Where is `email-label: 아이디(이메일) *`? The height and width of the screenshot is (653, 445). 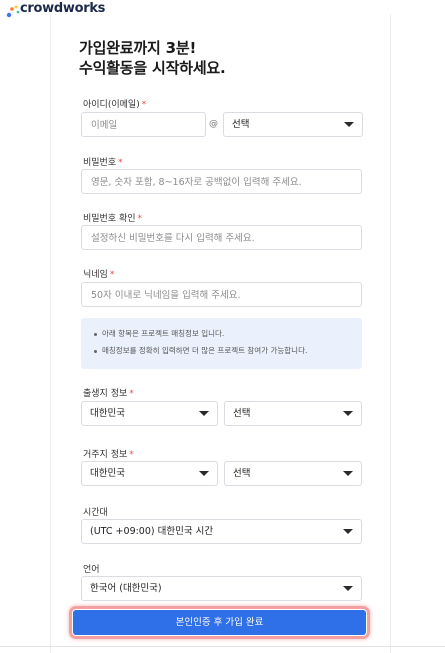 email-label: 아이디(이메일) * is located at coordinates (114, 103).